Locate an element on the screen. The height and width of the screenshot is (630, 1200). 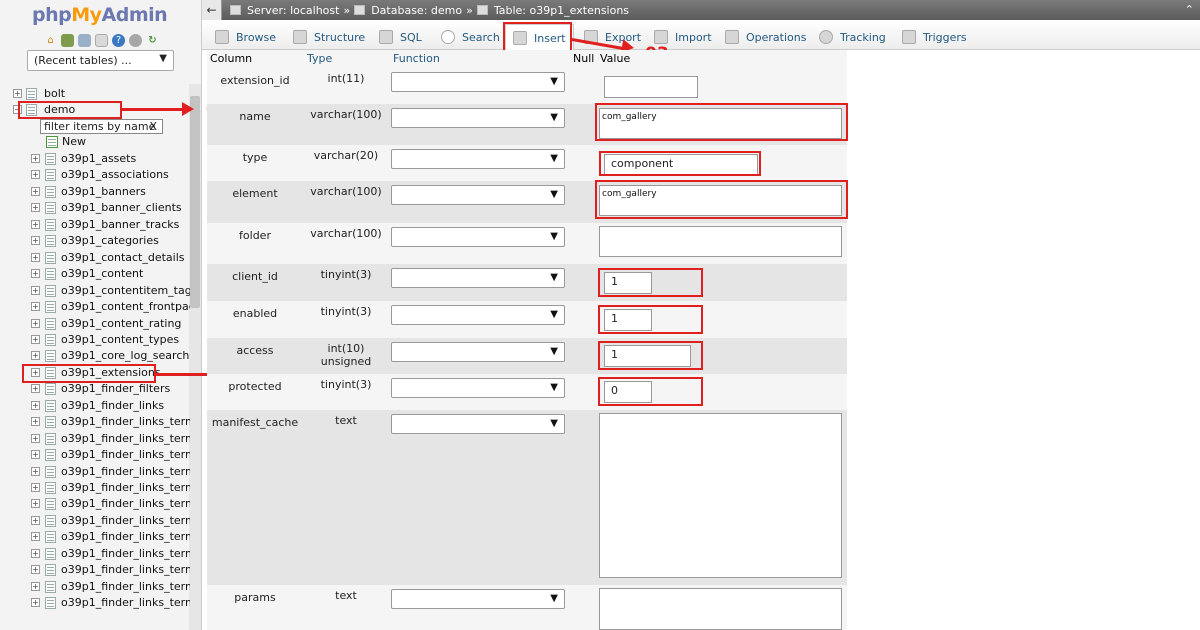
tab-operations: Operations is located at coordinates (765, 37).